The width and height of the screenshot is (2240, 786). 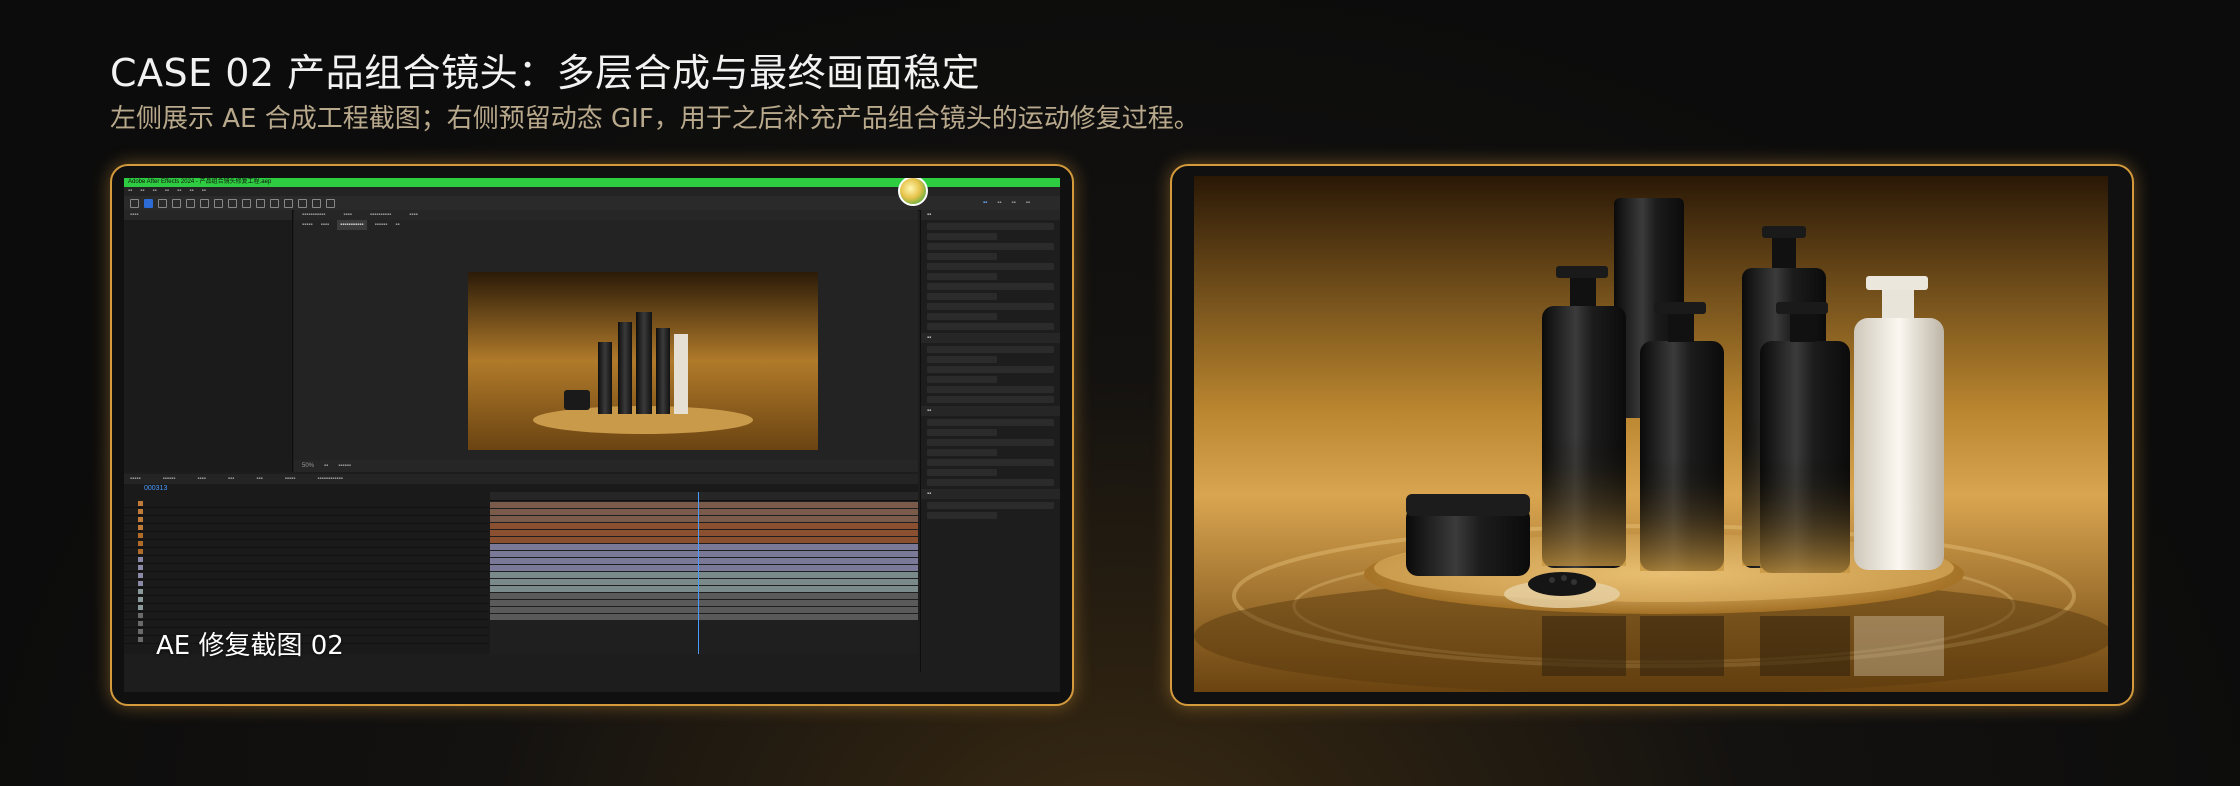 What do you see at coordinates (302, 203) in the screenshot?
I see `eraser-tool-icon` at bounding box center [302, 203].